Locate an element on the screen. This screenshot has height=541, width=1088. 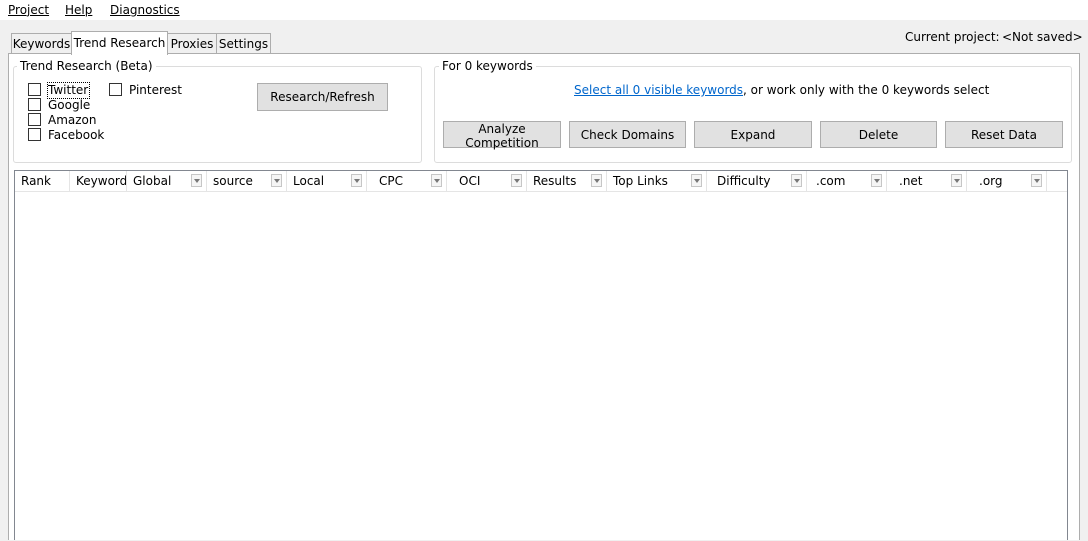
expand-button: Expand is located at coordinates (753, 134).